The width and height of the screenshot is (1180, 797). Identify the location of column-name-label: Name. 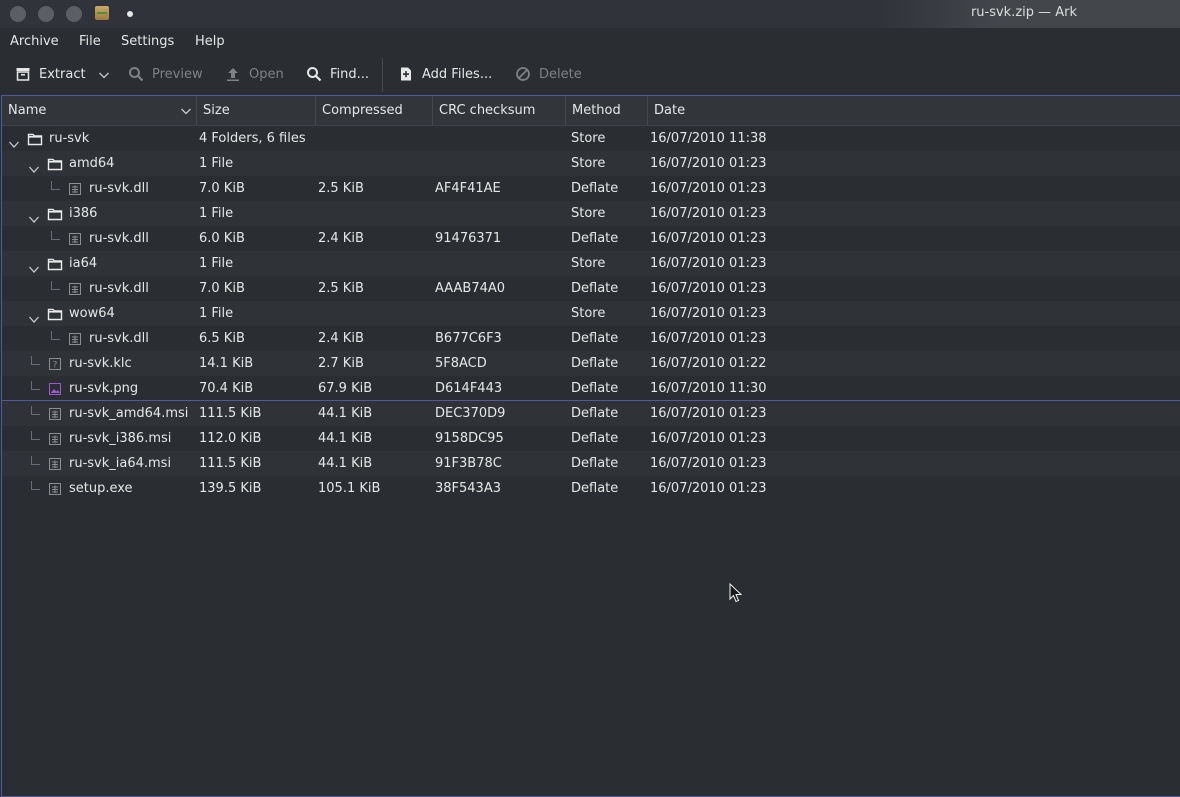
(27, 110).